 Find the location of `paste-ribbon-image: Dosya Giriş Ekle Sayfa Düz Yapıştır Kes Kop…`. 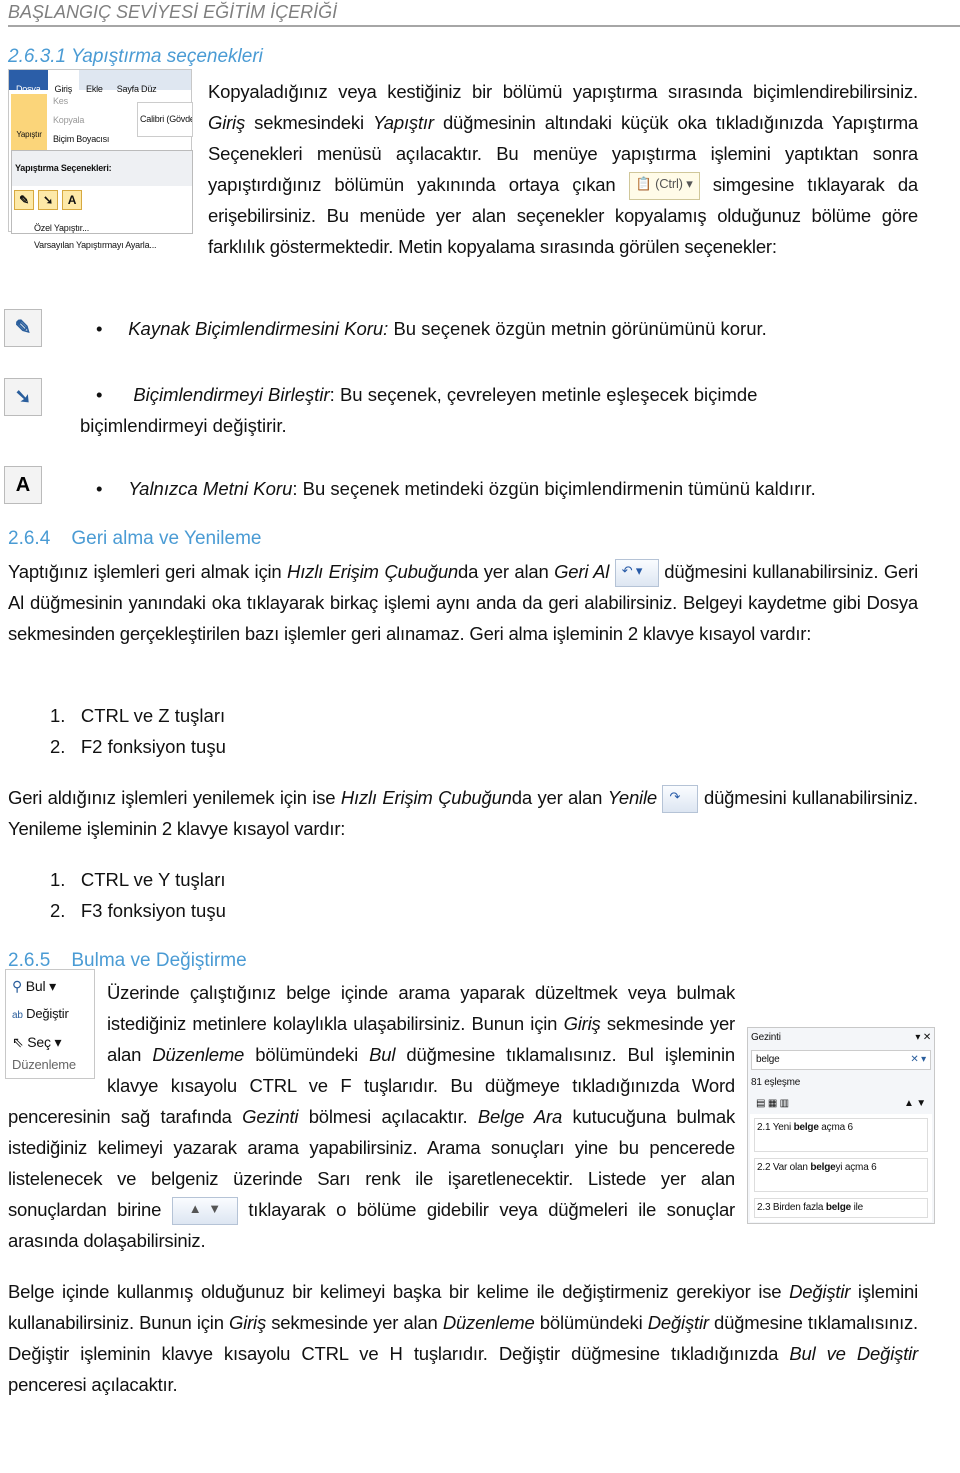

paste-ribbon-image: Dosya Giriş Ekle Sayfa Düz Yapıştır Kes Kop… is located at coordinates (100, 159).